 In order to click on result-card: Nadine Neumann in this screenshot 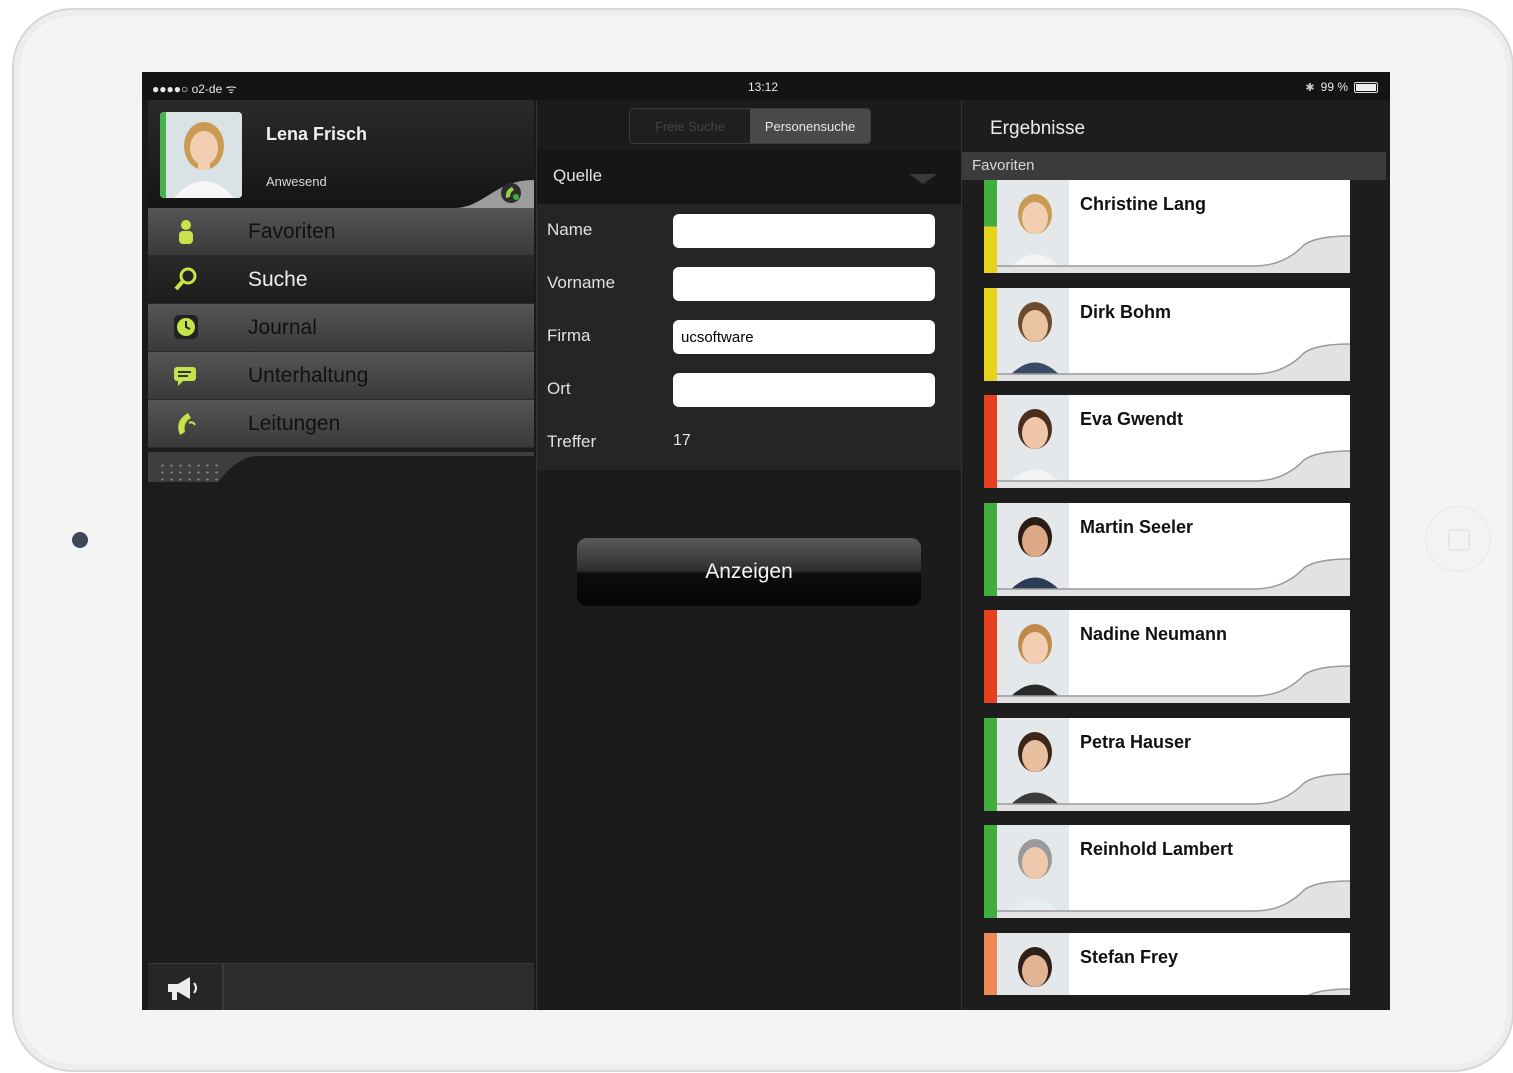, I will do `click(1167, 656)`.